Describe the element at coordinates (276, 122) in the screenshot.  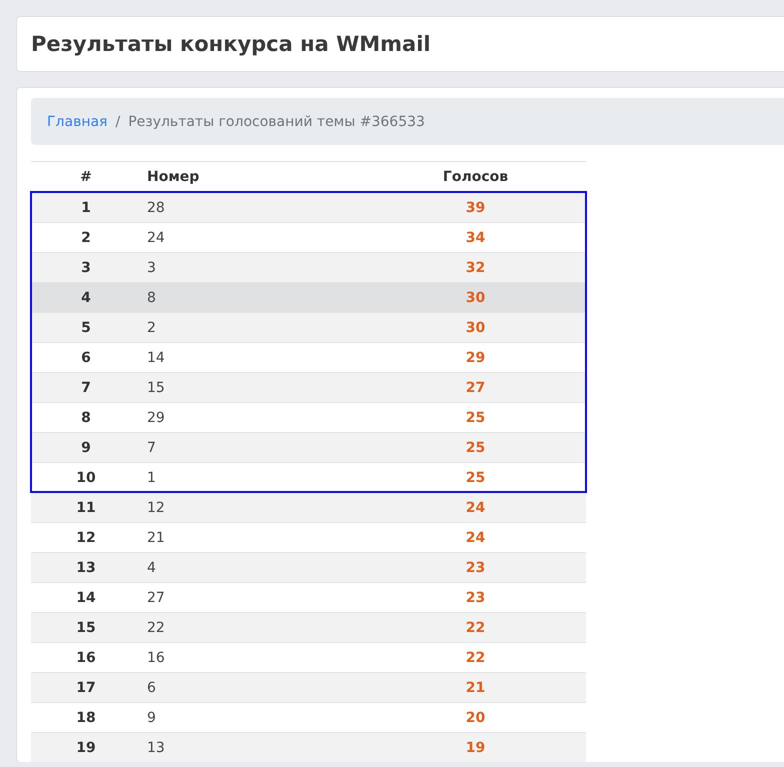
I see `breadcrumb-current: Результаты голосований темы #366533` at that location.